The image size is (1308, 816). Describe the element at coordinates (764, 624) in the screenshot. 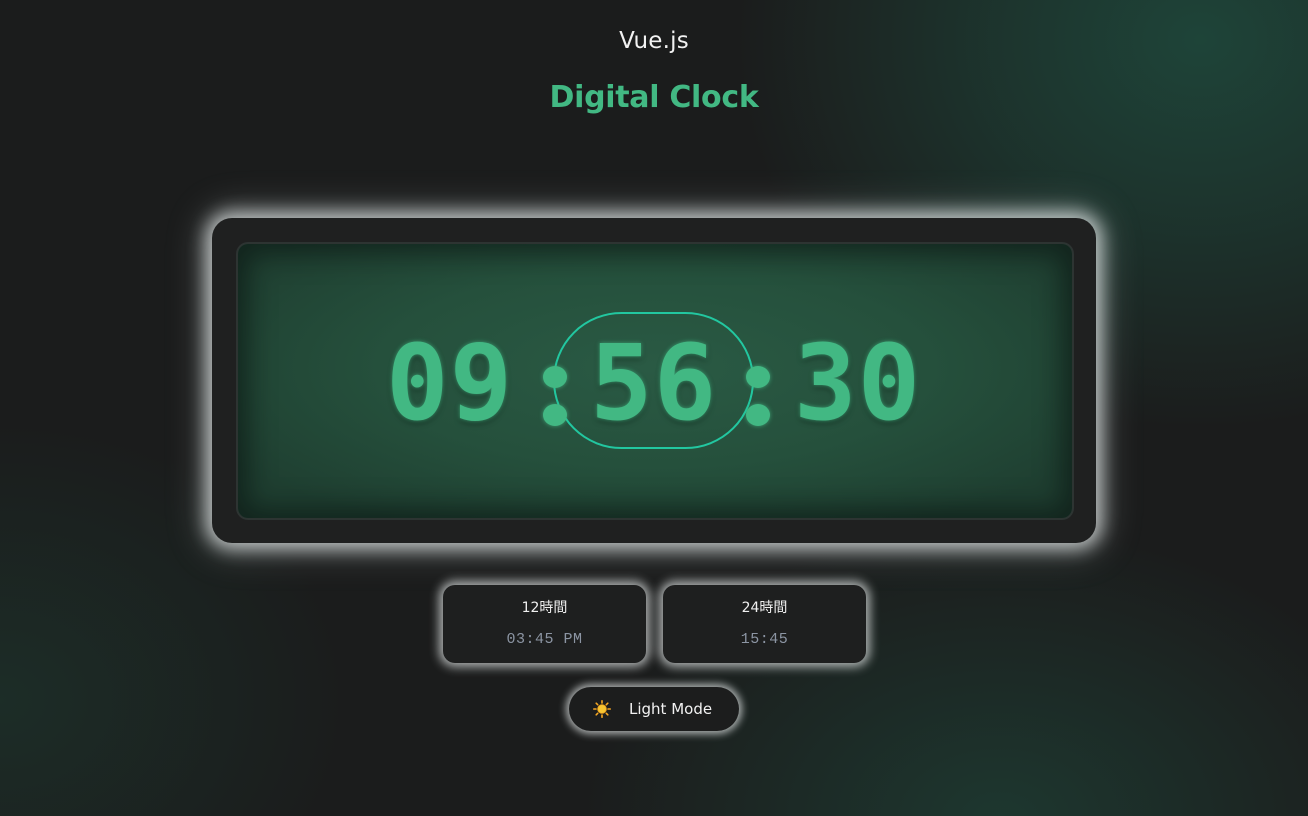

I see `format-card-24h: 24時間 15:45` at that location.